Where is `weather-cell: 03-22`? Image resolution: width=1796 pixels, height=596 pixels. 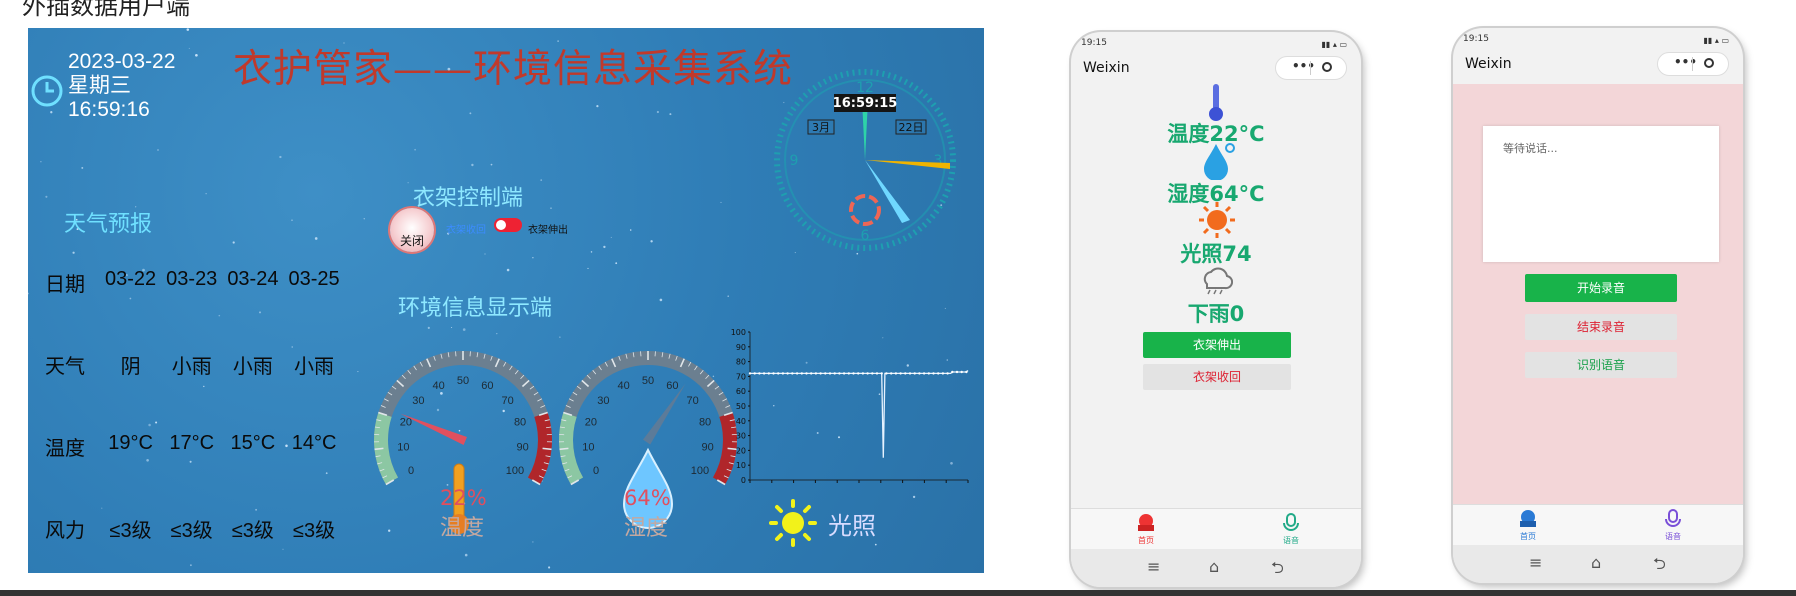 weather-cell: 03-22 is located at coordinates (131, 279).